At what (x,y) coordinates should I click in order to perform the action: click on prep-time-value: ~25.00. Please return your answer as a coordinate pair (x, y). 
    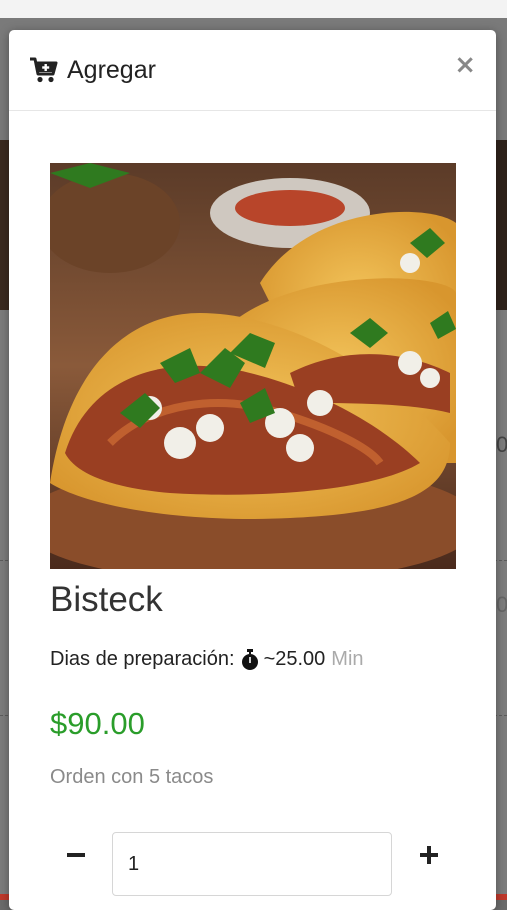
    Looking at the image, I should click on (294, 659).